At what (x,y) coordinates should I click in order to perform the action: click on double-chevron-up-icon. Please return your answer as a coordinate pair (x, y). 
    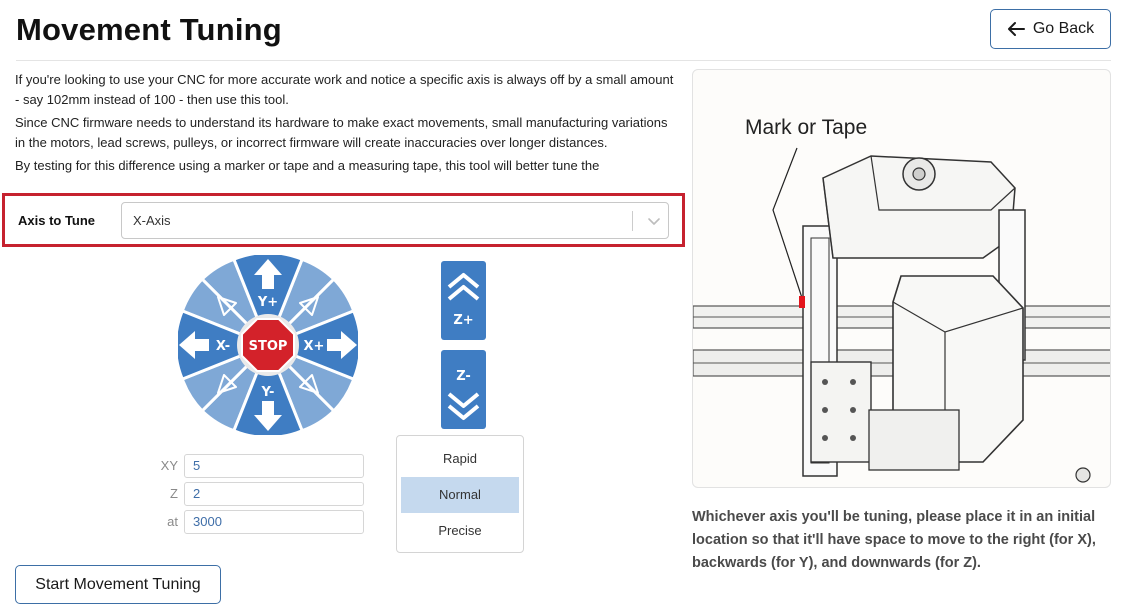
    Looking at the image, I should click on (463, 287).